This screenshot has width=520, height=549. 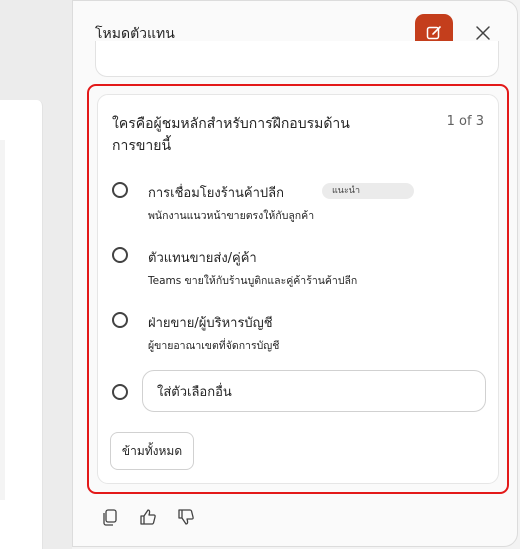 What do you see at coordinates (21, 324) in the screenshot?
I see `background-document-card` at bounding box center [21, 324].